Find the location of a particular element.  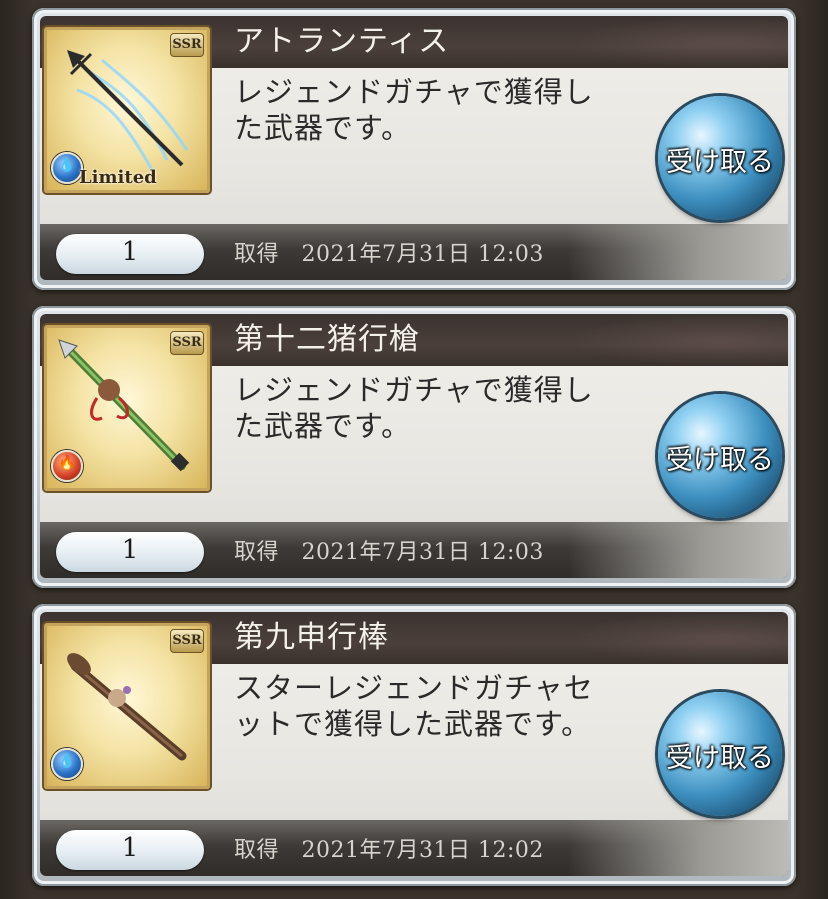

item-description: スターレジェンドガチャセットで獲得した武器です。 is located at coordinates (414, 706).